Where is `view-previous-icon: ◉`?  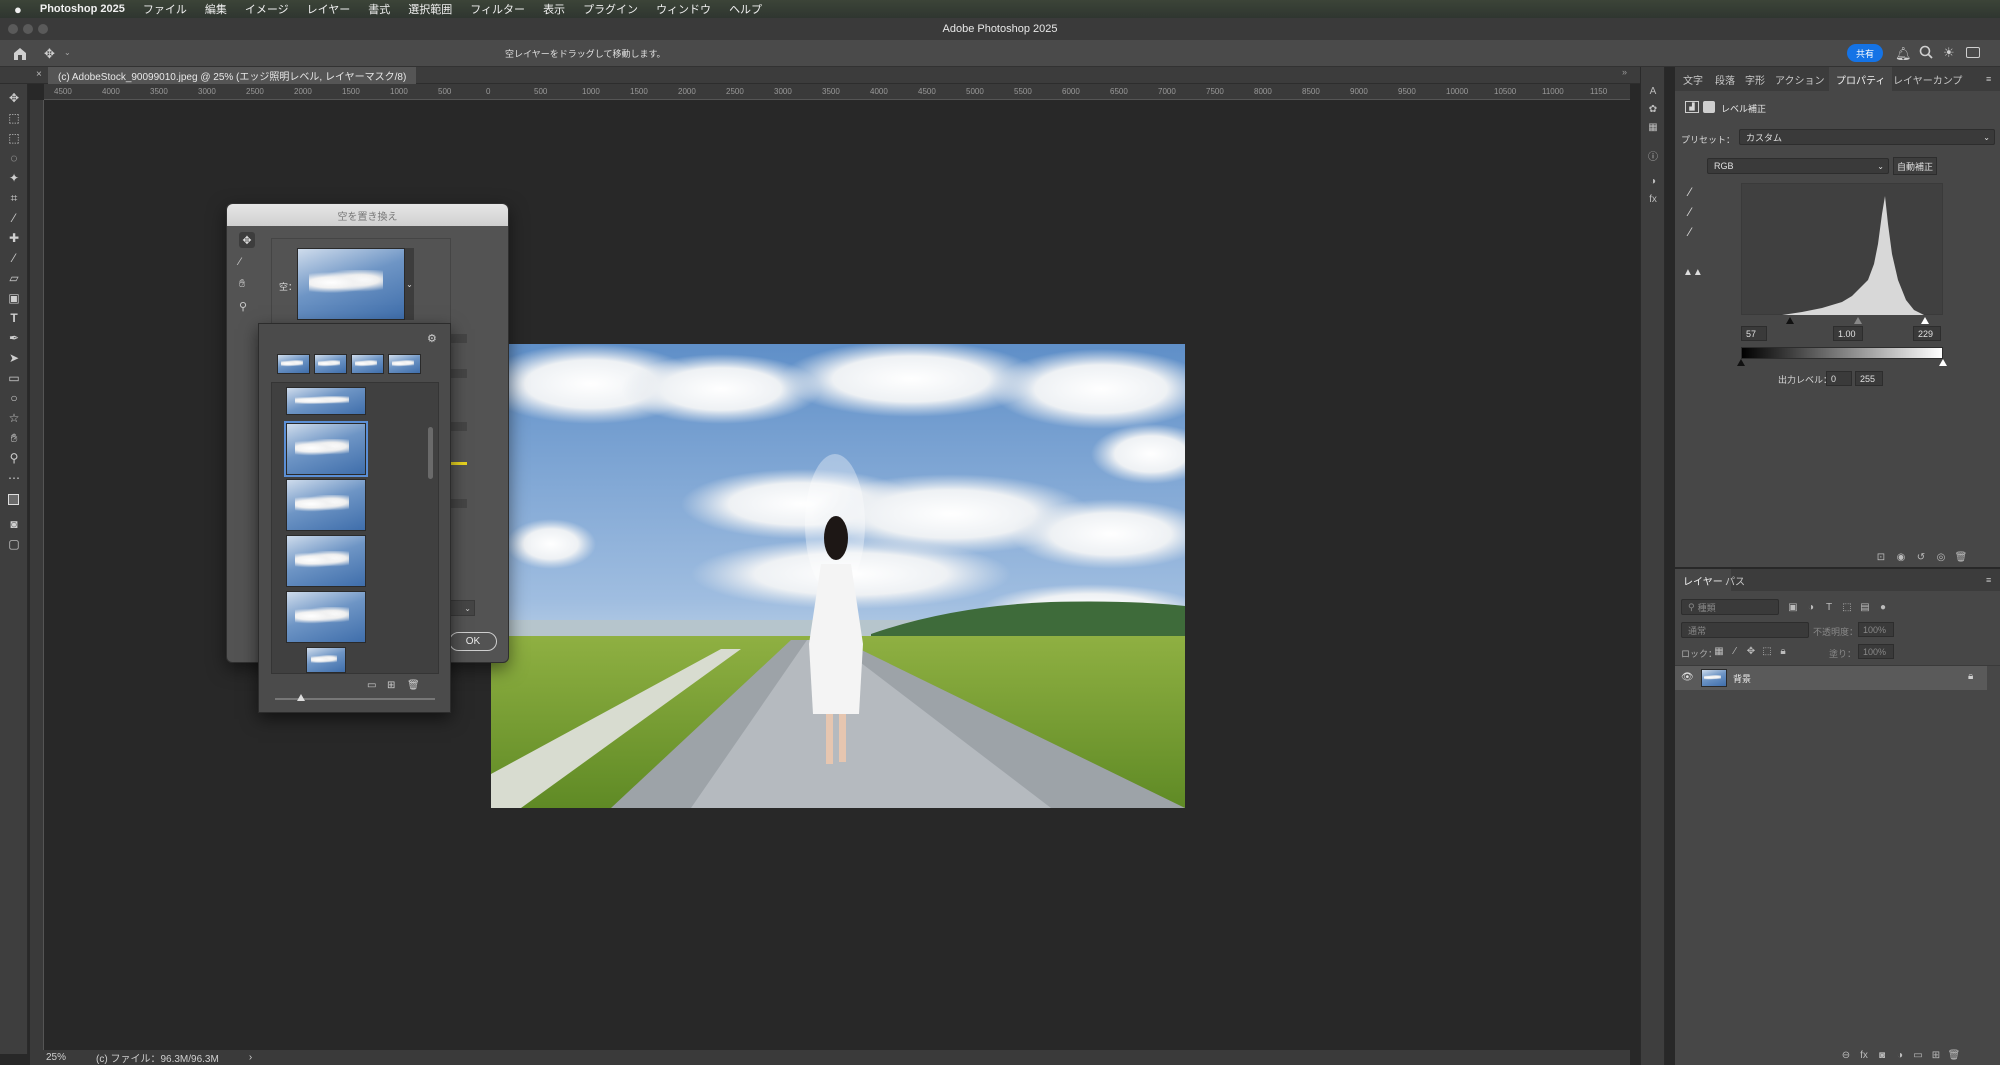 view-previous-icon: ◉ is located at coordinates (1901, 557).